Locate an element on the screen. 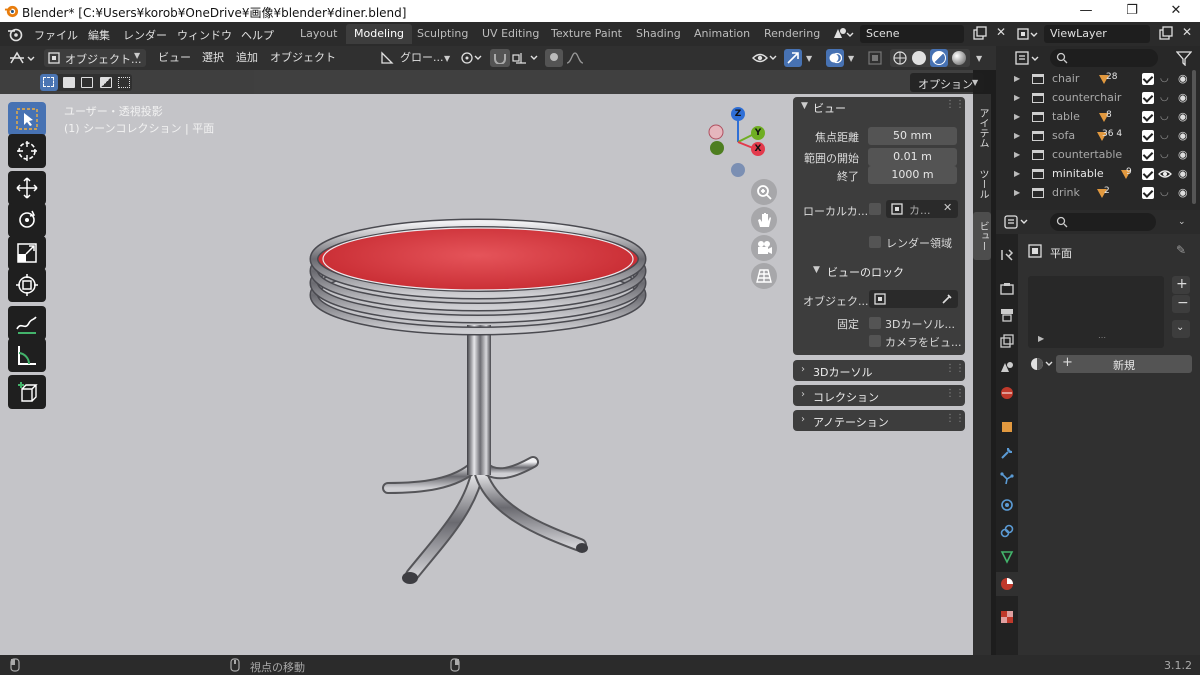 This screenshot has height=675, width=1200. tab-uv-editing: UV Editing is located at coordinates (510, 34).